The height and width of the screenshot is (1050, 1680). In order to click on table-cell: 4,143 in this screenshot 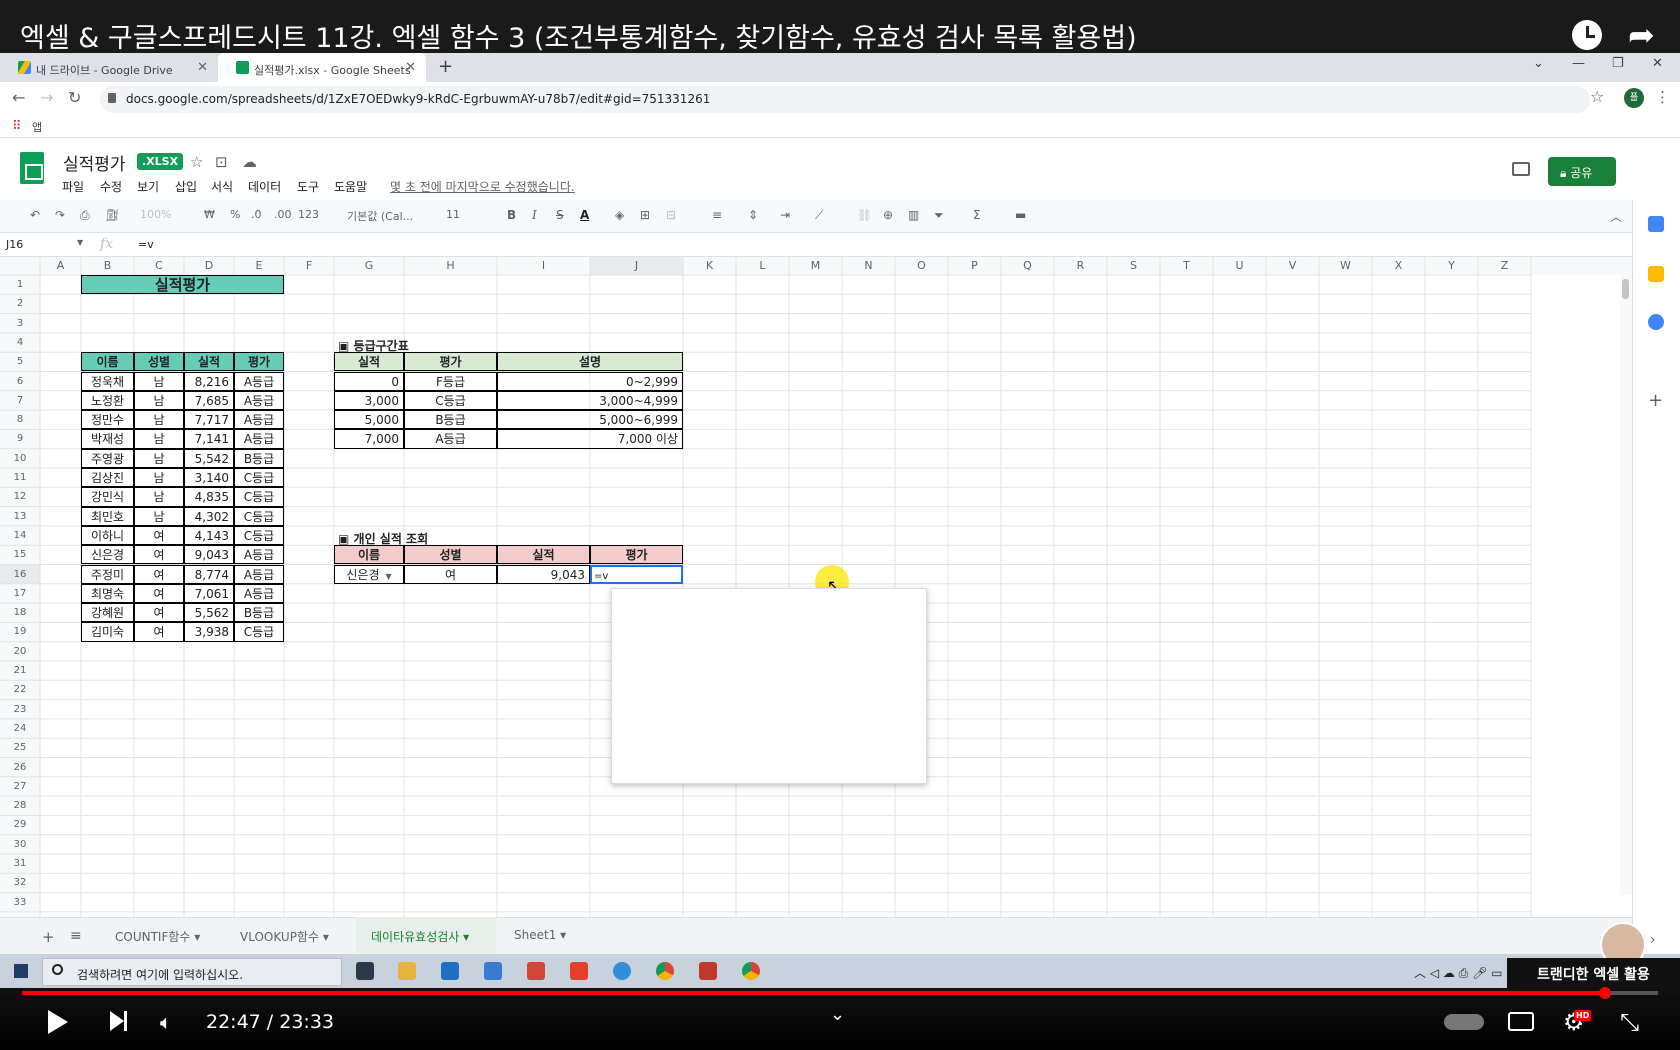, I will do `click(209, 535)`.